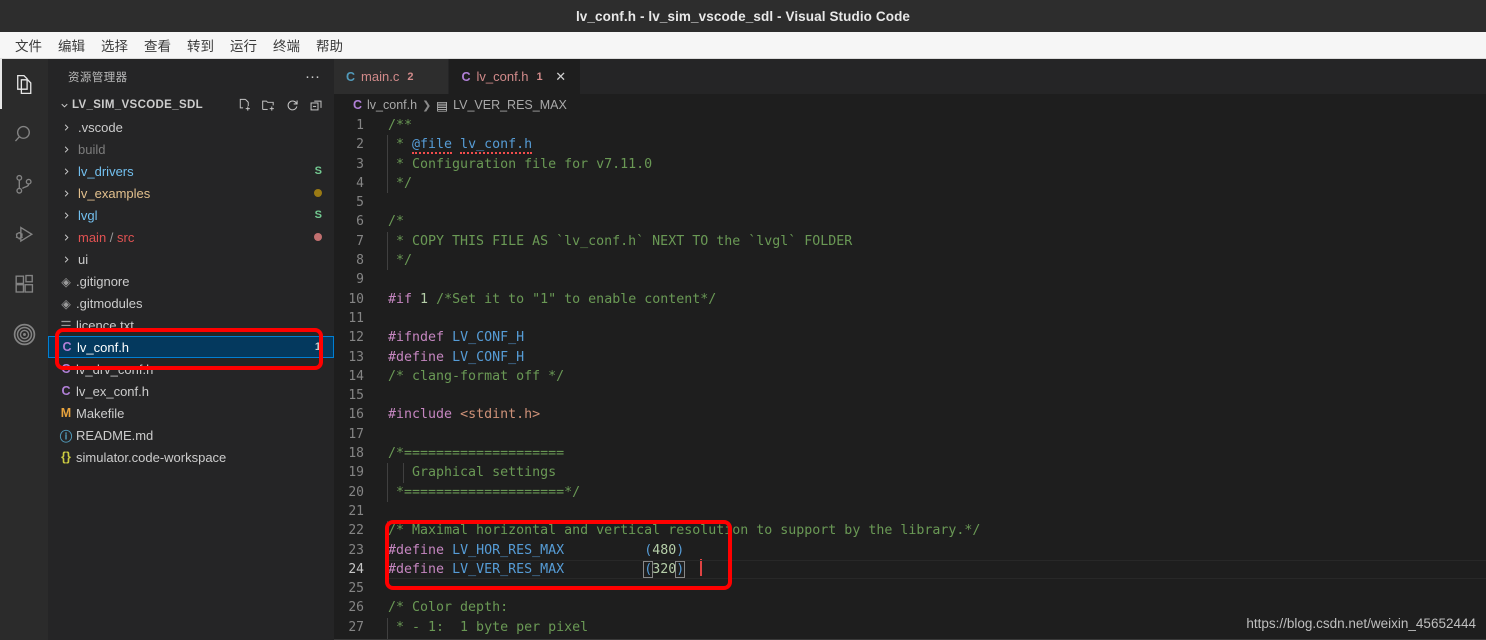  I want to click on code-line: 12 #ifndef LV_CONF_H, so click(910, 337).